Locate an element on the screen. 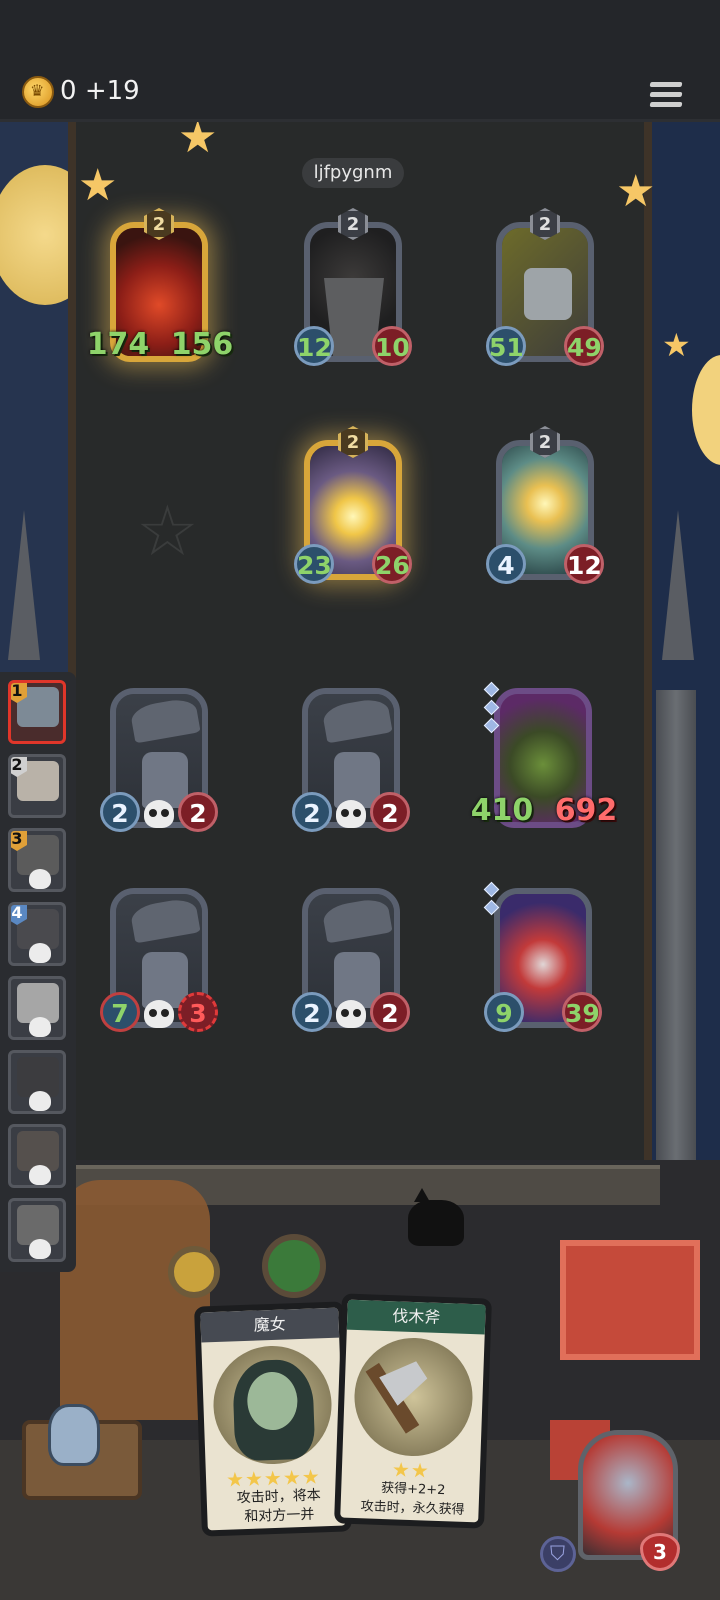 The width and height of the screenshot is (720, 1600). axe-art is located at coordinates (413, 1397).